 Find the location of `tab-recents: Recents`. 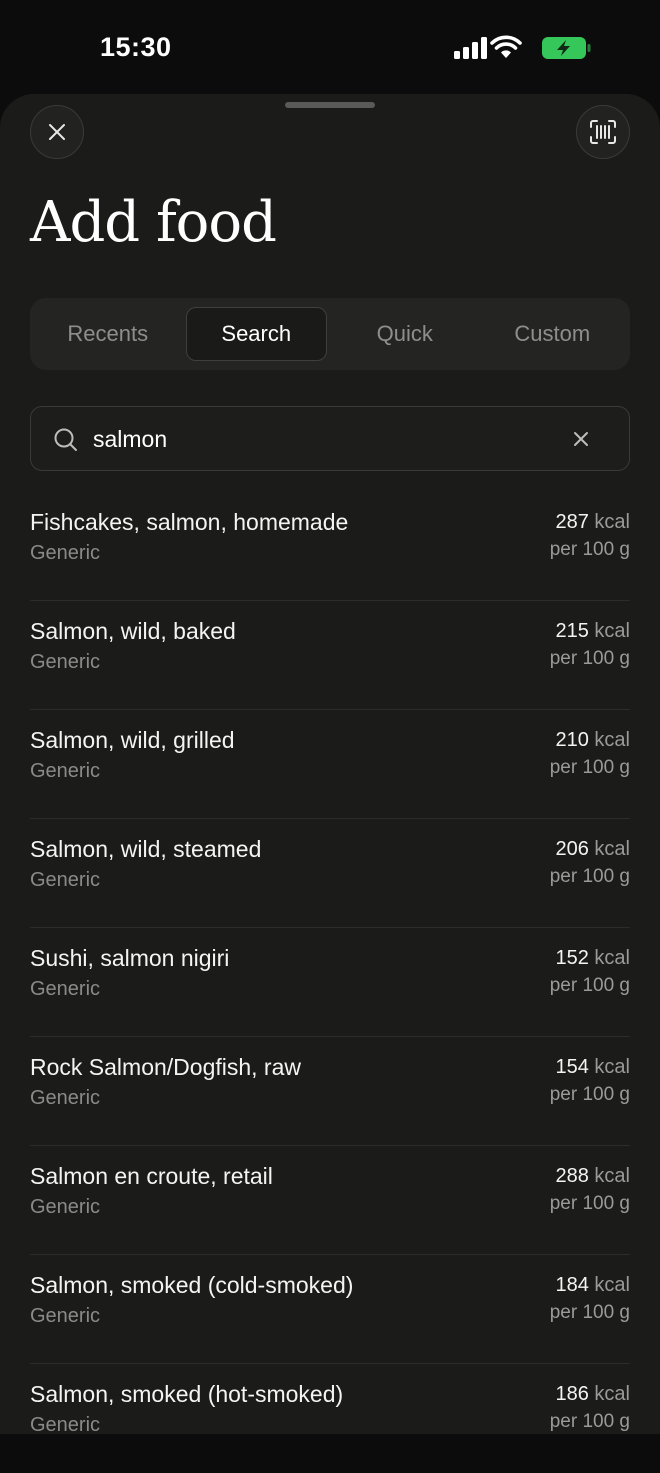

tab-recents: Recents is located at coordinates (108, 334).